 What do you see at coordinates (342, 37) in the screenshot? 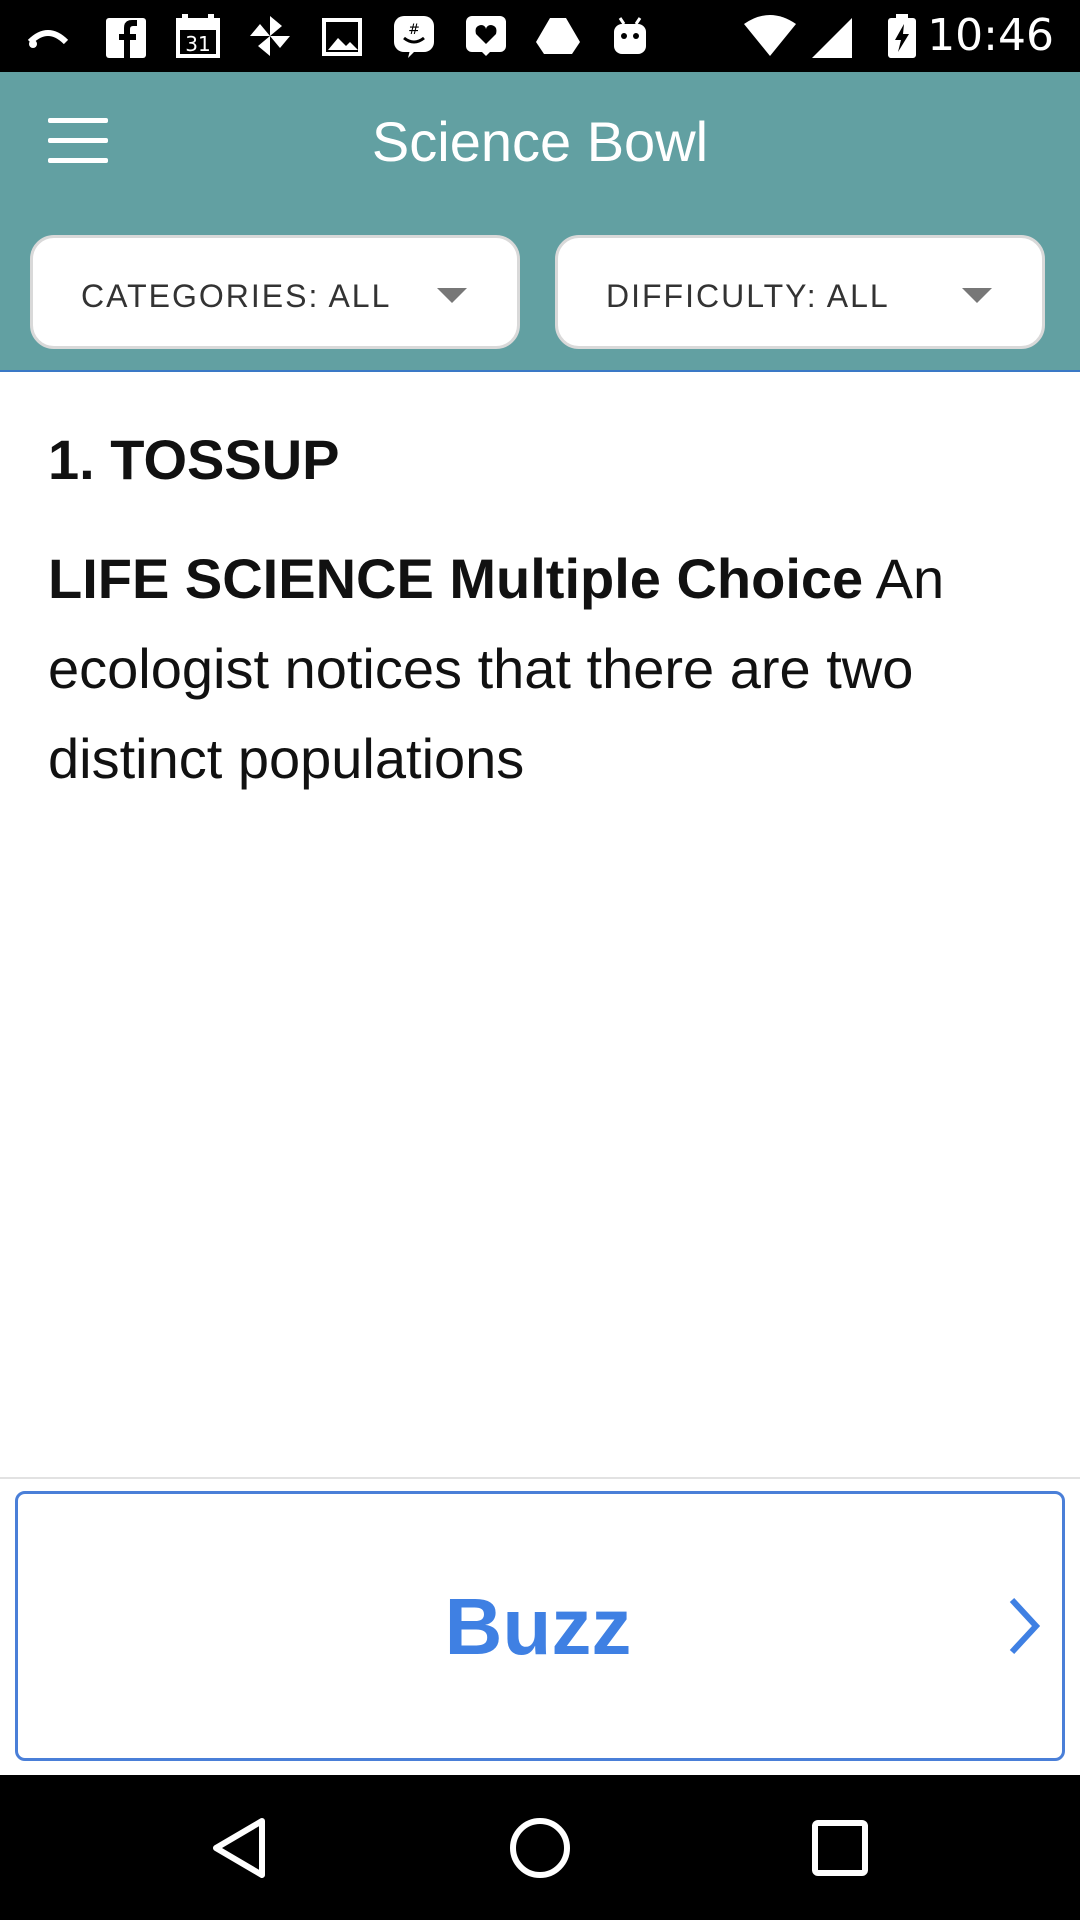
I see `photos-icon` at bounding box center [342, 37].